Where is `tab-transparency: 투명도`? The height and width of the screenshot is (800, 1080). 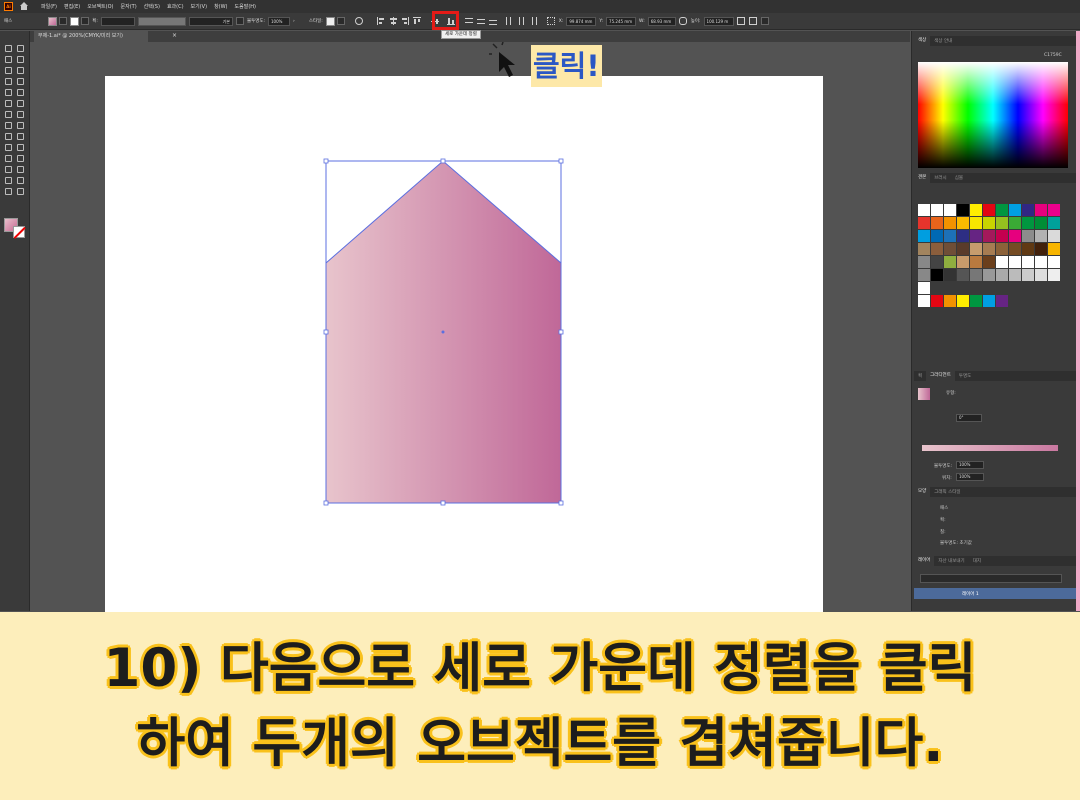 tab-transparency: 투명도 is located at coordinates (965, 376).